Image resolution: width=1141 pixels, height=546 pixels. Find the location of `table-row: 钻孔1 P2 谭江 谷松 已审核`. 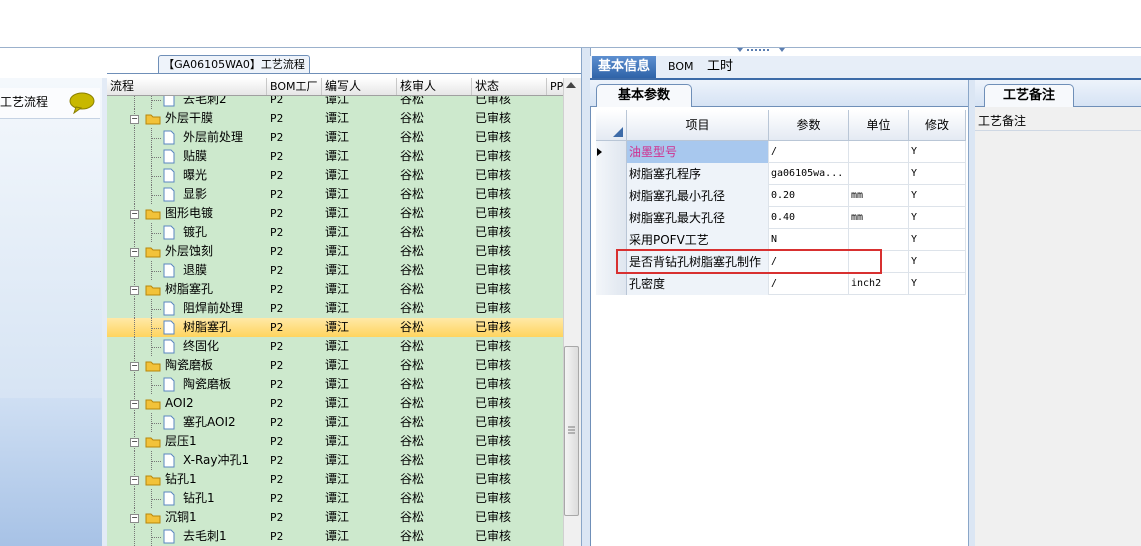

table-row: 钻孔1 P2 谭江 谷松 已审核 is located at coordinates (335, 498).